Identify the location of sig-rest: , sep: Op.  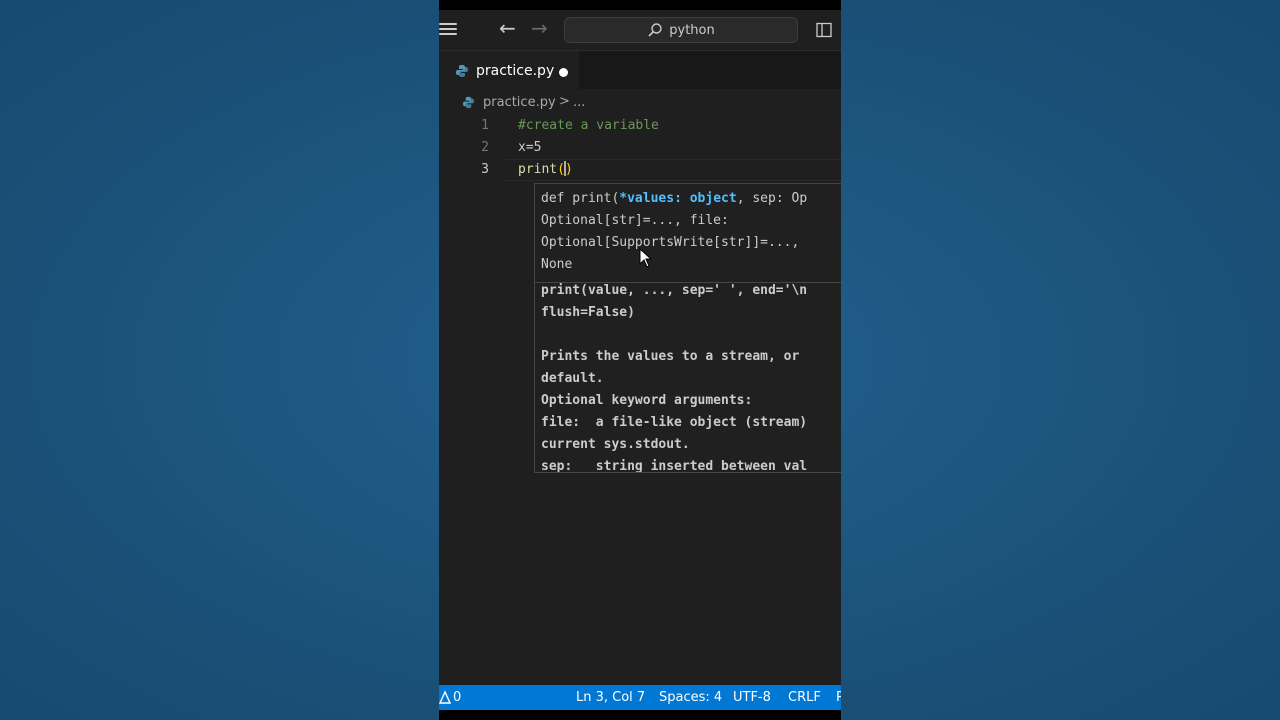
(772, 198).